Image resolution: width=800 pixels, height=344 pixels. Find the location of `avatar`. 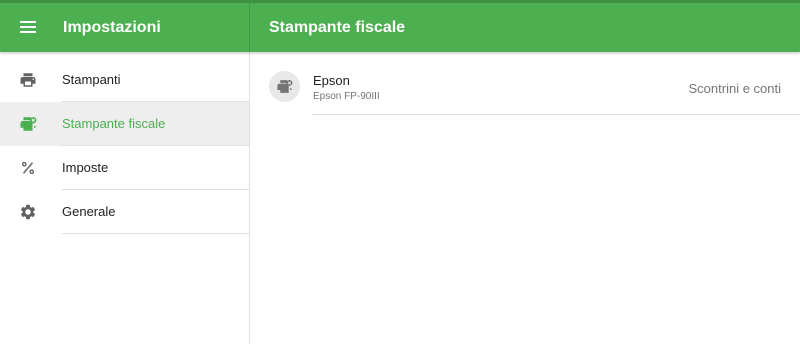

avatar is located at coordinates (284, 86).